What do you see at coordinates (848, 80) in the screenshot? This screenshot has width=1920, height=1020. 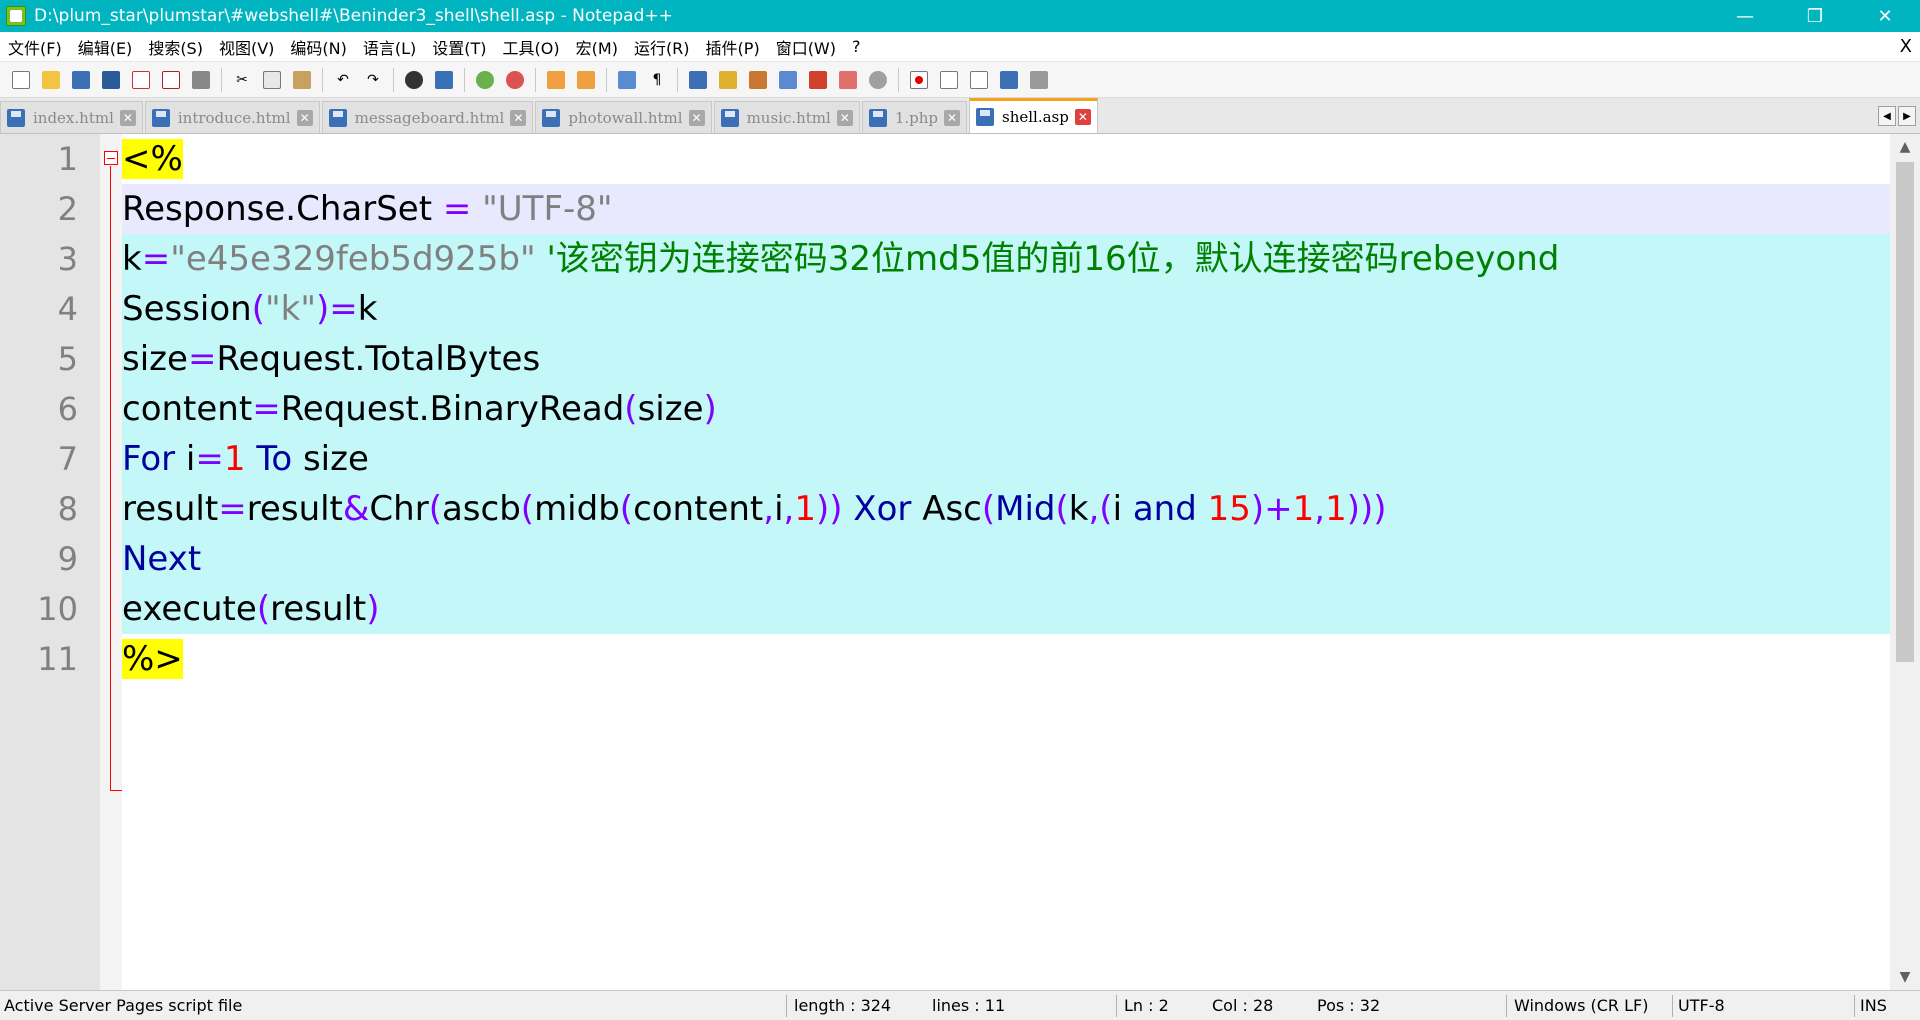 I see `monitor-icon` at bounding box center [848, 80].